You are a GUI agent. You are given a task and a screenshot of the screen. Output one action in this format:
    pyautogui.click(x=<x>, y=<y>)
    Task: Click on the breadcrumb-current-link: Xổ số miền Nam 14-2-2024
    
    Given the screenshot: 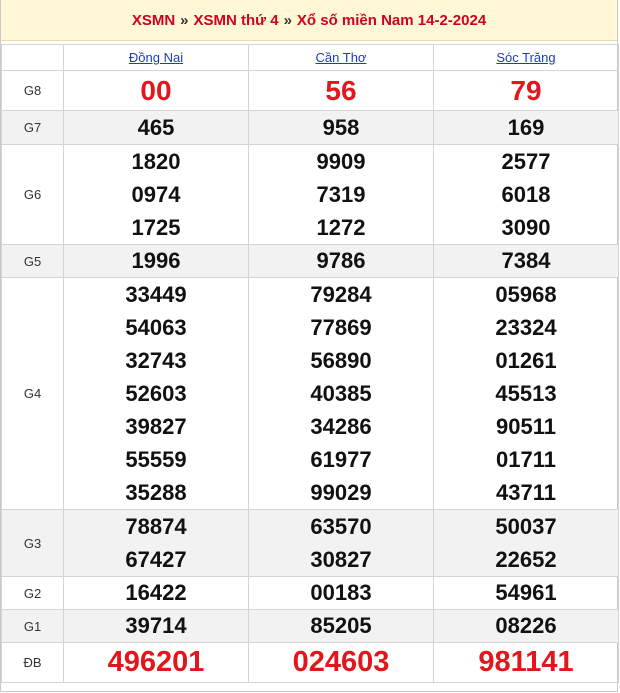 What is the action you would take?
    pyautogui.click(x=391, y=20)
    